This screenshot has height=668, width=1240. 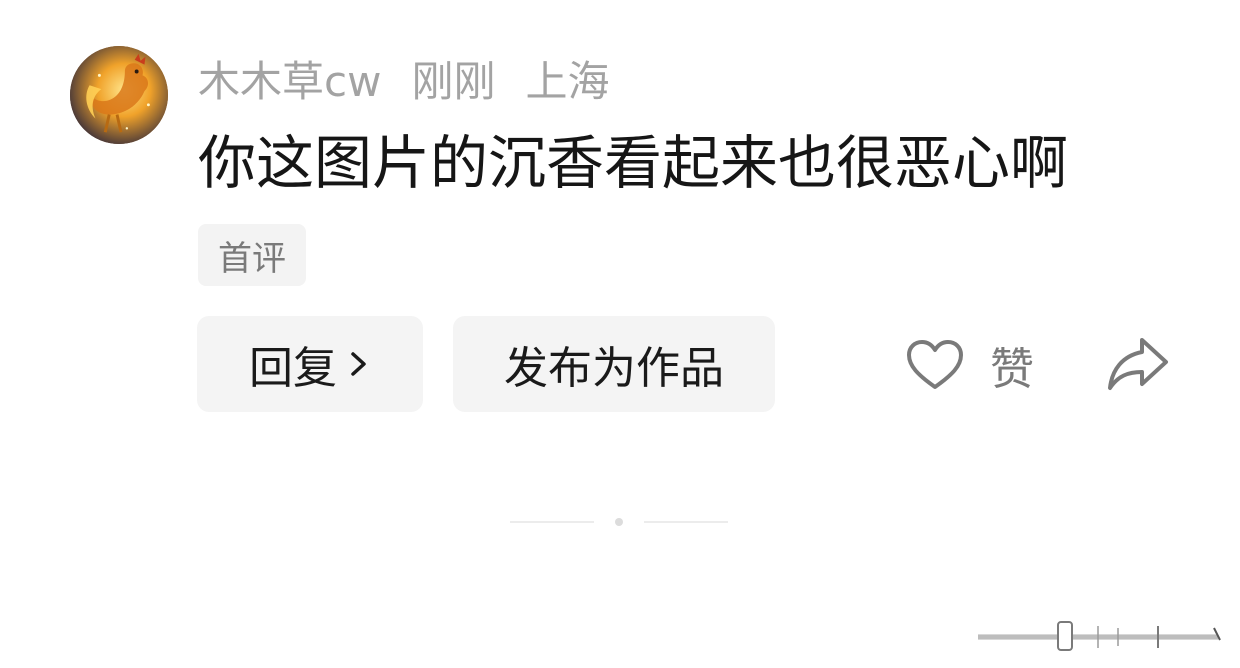 I want to click on end-divider, so click(x=620, y=522).